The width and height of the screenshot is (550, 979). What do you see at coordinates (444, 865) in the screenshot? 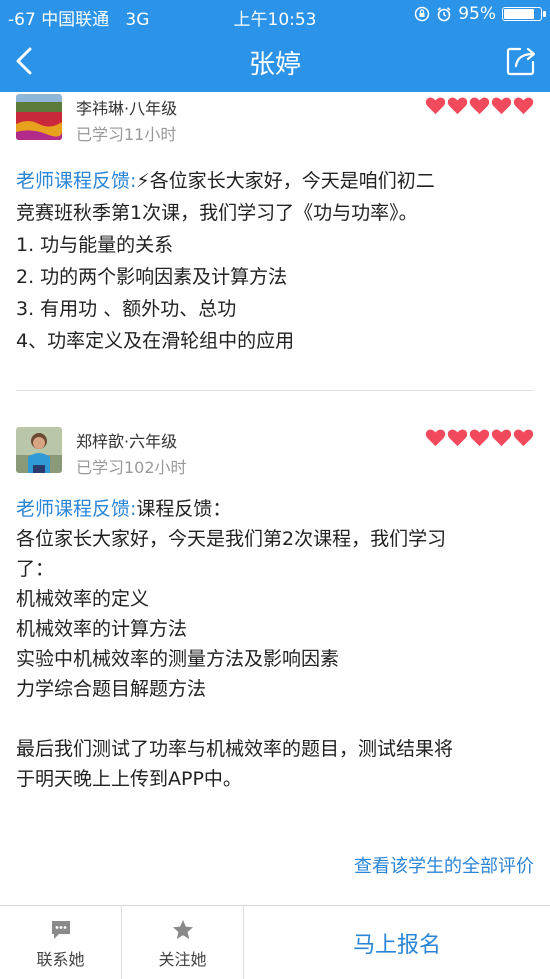
I see `all-reviews-link: 查看该学生的全部评价` at bounding box center [444, 865].